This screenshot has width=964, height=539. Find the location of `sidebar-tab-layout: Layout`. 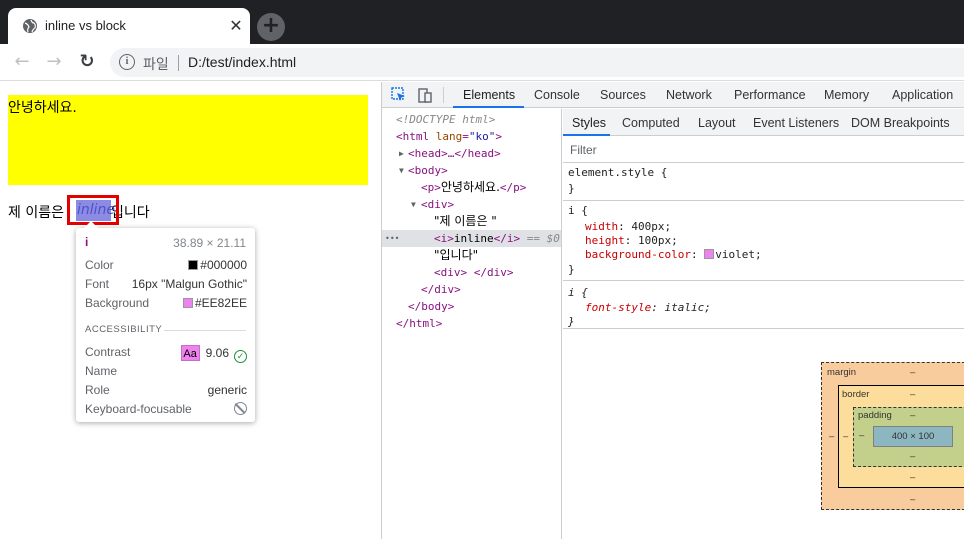

sidebar-tab-layout: Layout is located at coordinates (717, 123).